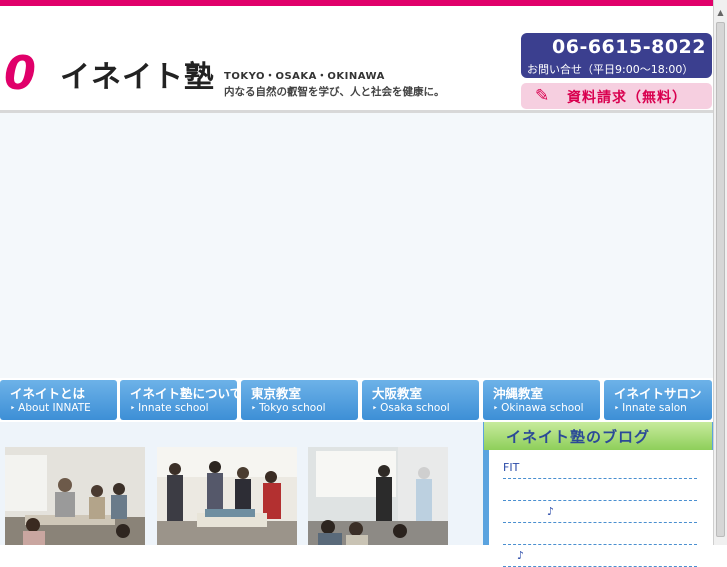  Describe the element at coordinates (50, 408) in the screenshot. I see `nav-sublabel: About INNATE` at that location.